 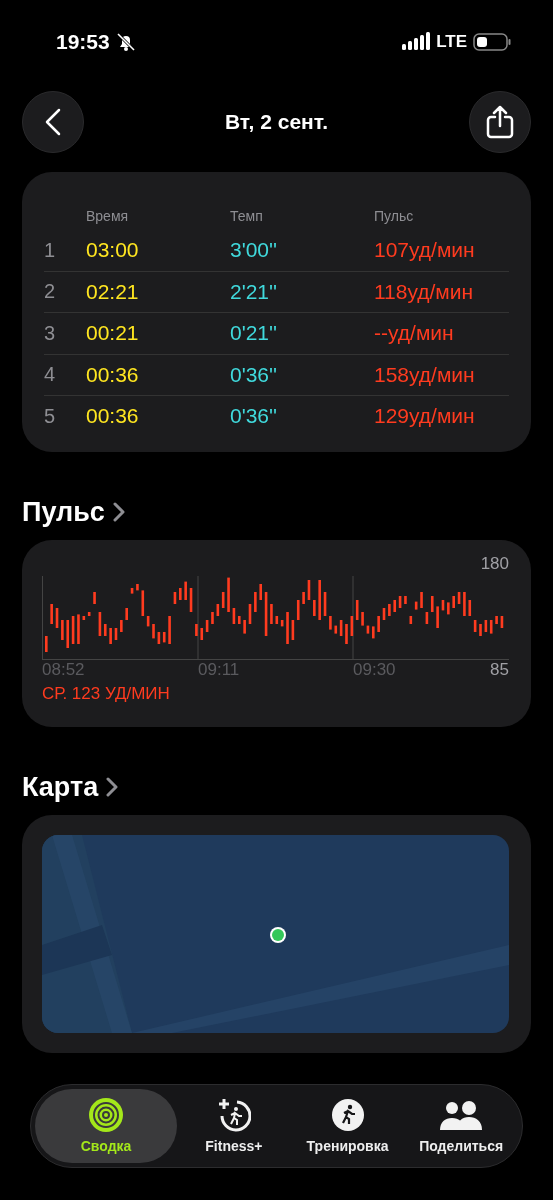 I want to click on split-pace: 2'21'', so click(x=254, y=291).